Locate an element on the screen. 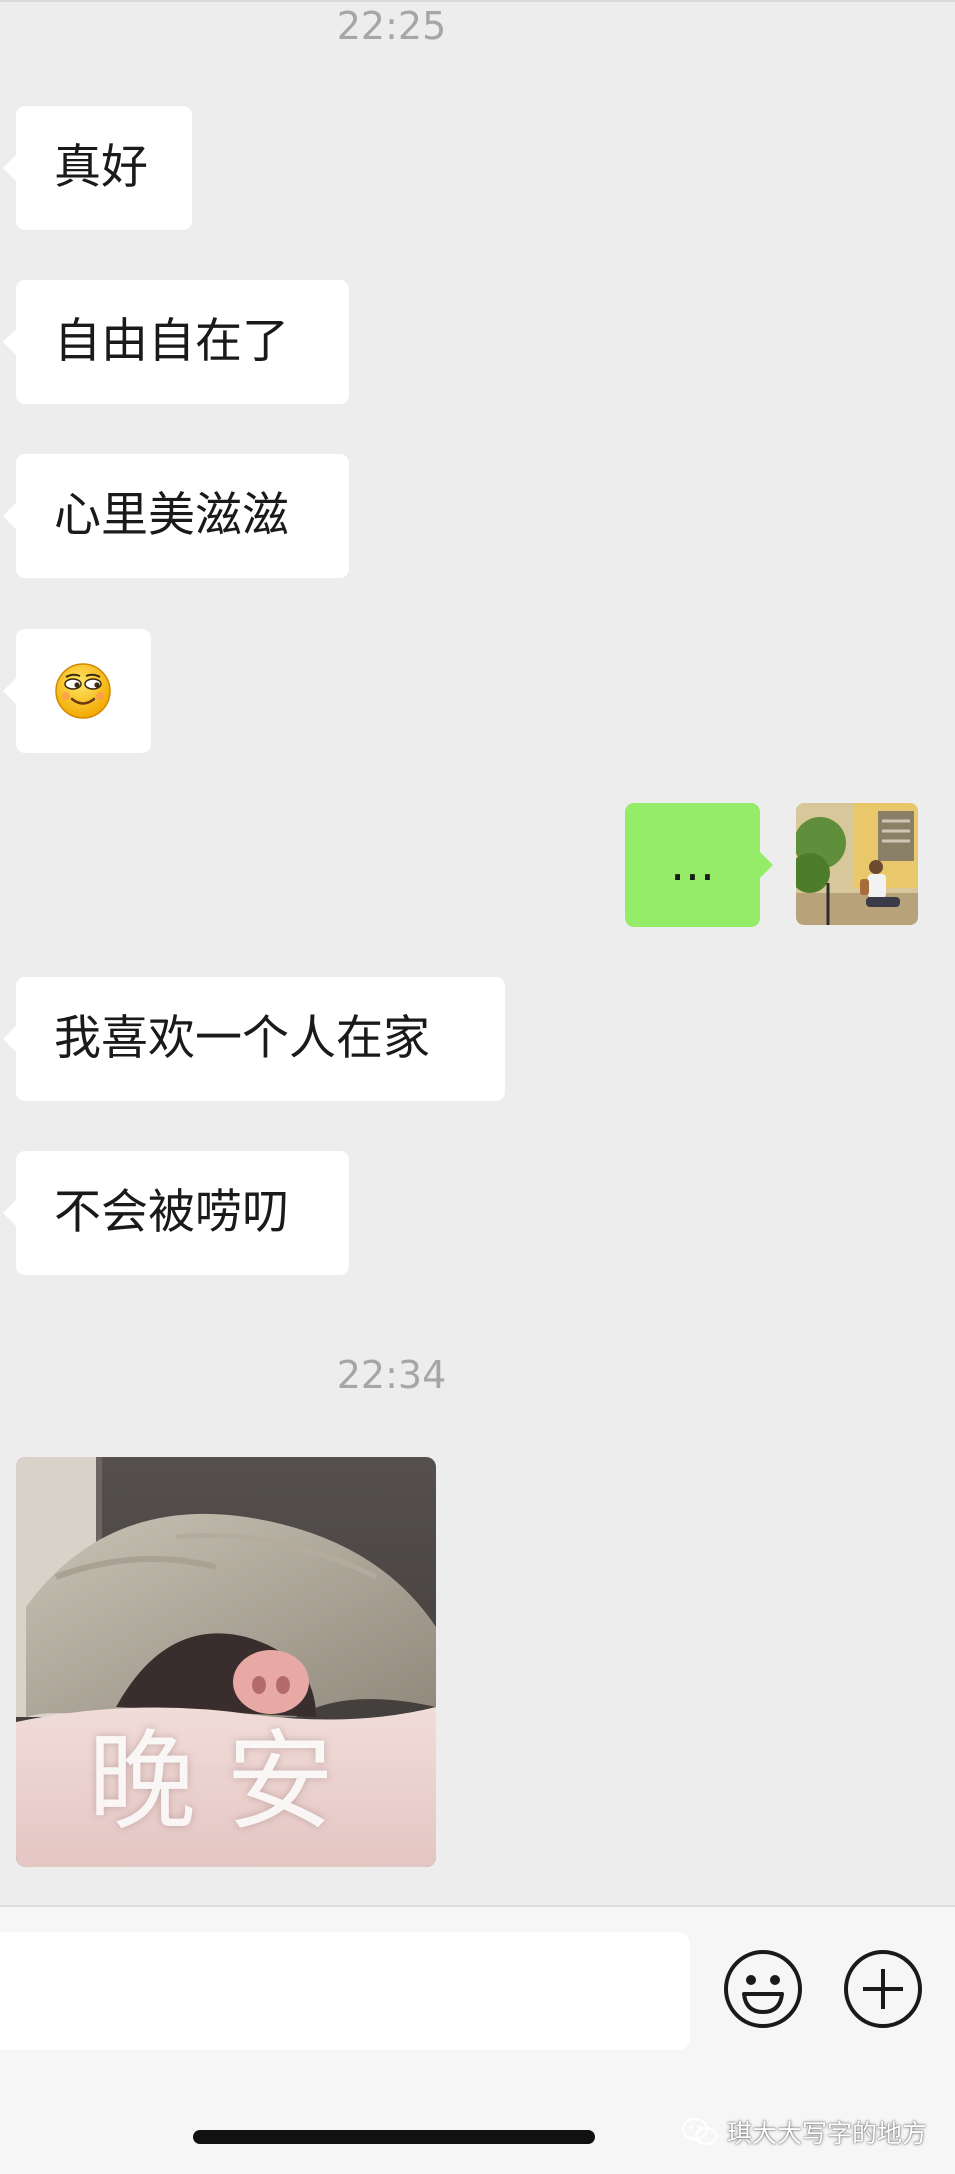  message-bubble-incoming: 自由自在了 is located at coordinates (176, 342).